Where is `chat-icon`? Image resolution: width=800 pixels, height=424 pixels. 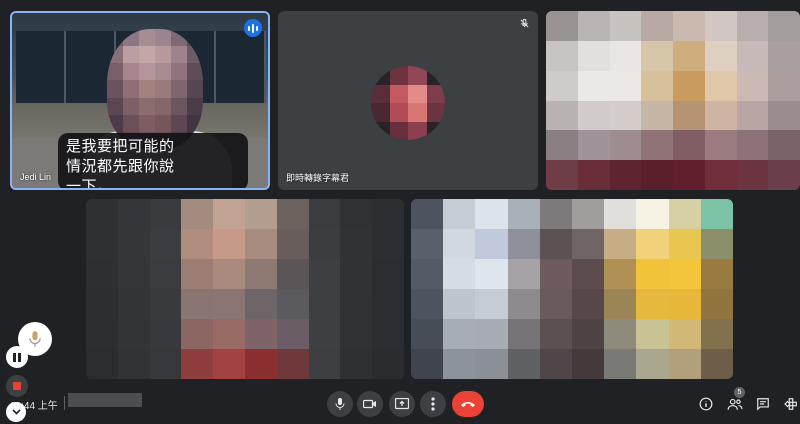 chat-icon is located at coordinates (763, 404).